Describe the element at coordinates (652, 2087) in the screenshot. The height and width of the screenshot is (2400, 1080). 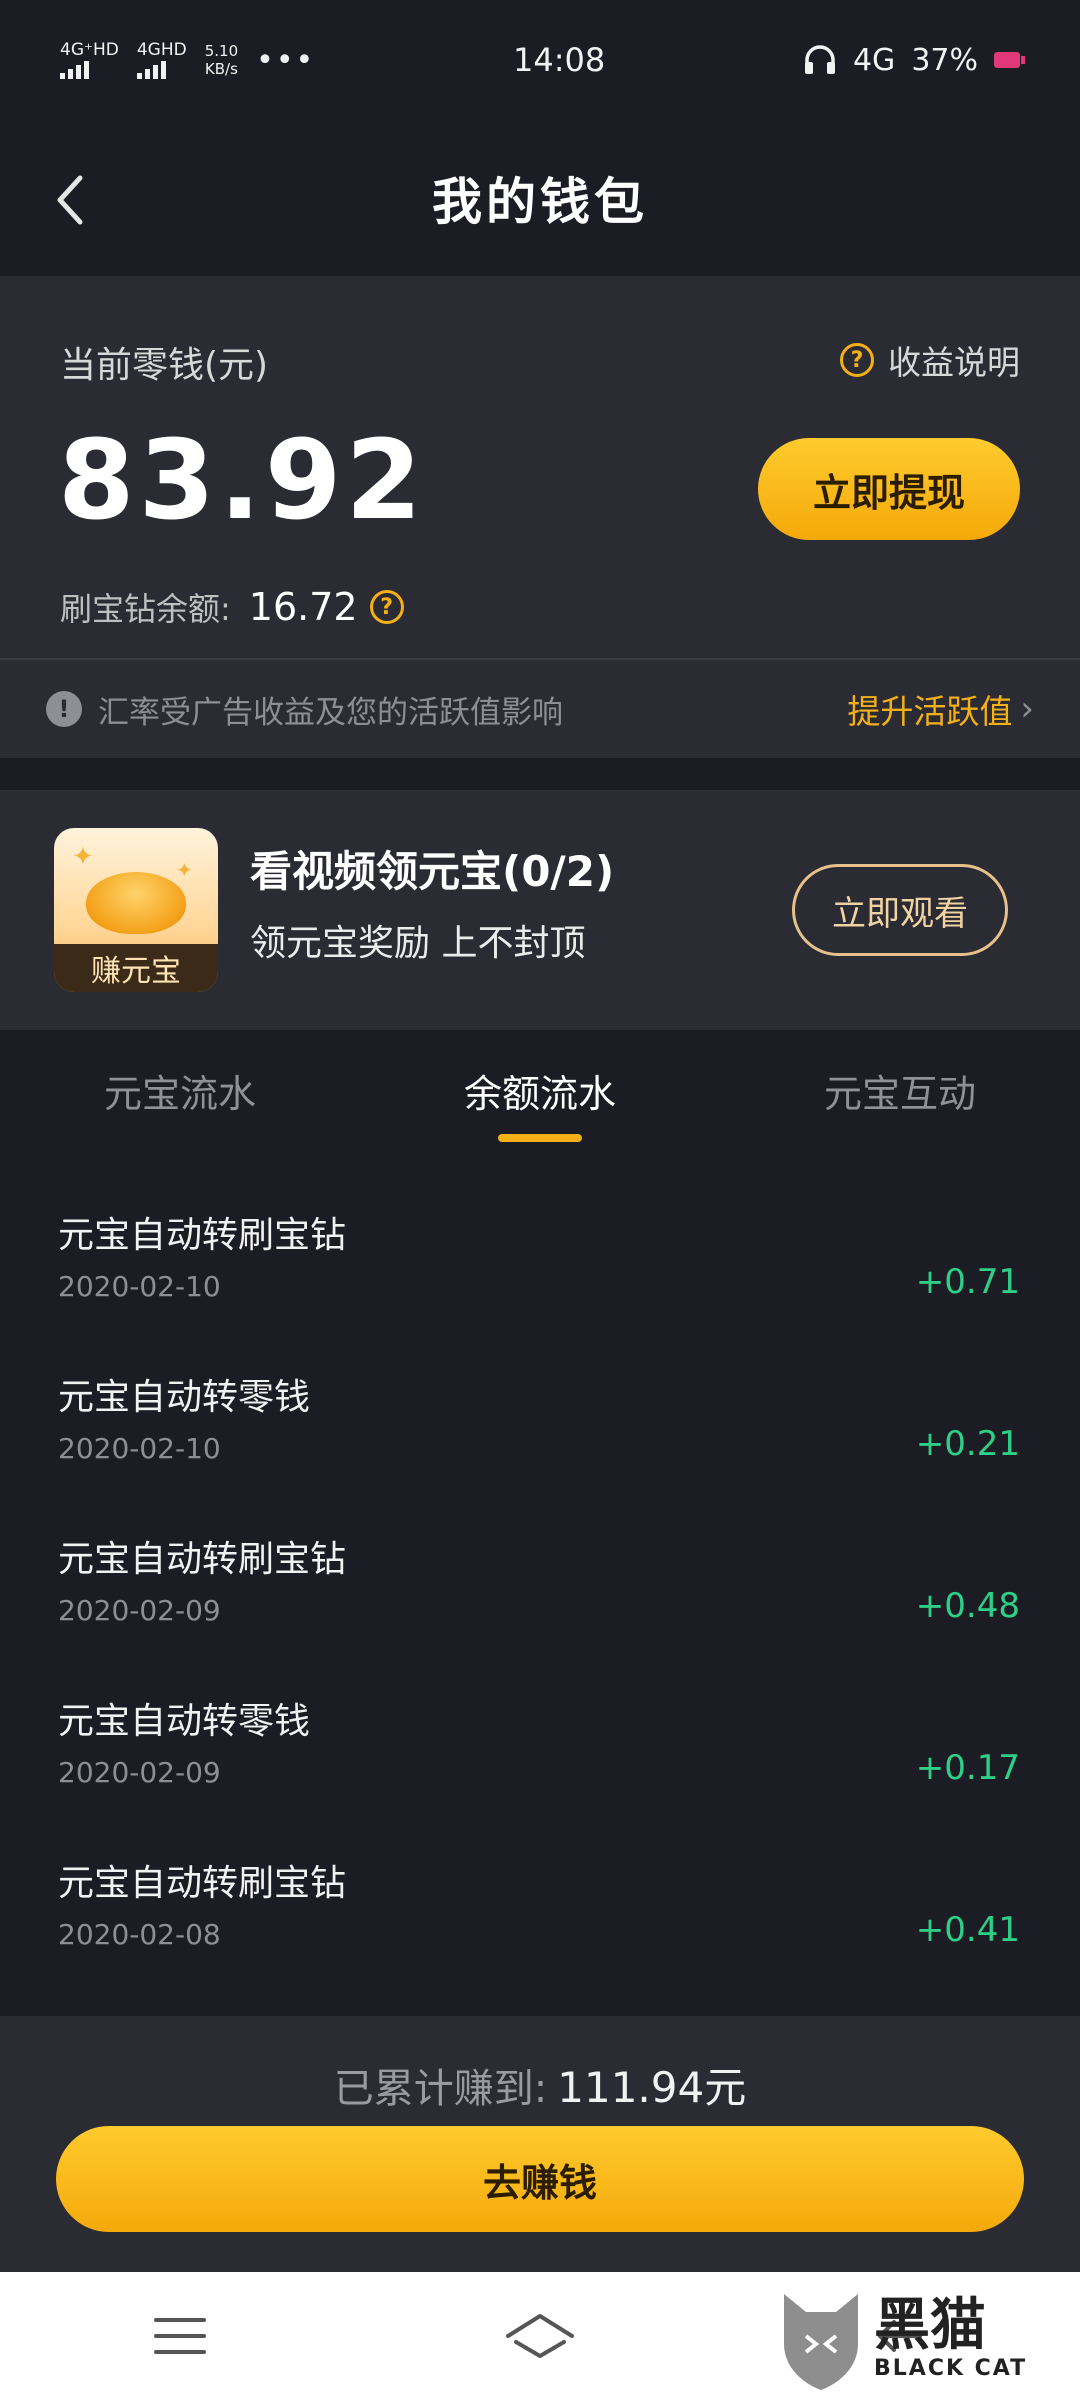
I see `total-earned-value: 111.94元` at that location.